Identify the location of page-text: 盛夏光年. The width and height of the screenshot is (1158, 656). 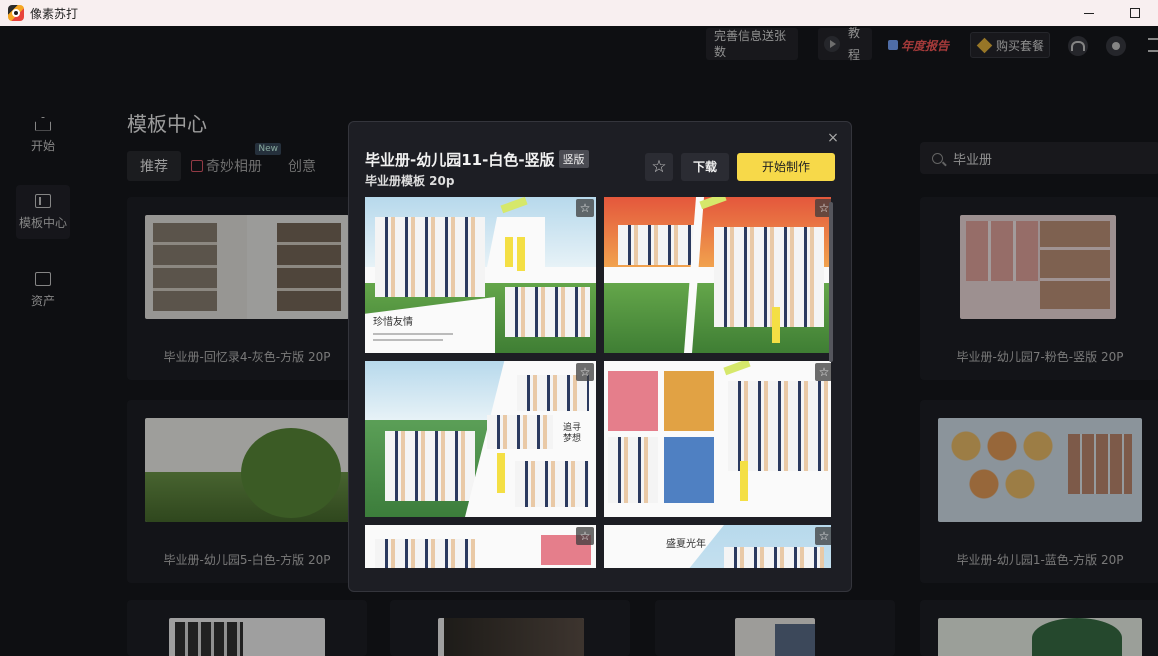
(686, 544).